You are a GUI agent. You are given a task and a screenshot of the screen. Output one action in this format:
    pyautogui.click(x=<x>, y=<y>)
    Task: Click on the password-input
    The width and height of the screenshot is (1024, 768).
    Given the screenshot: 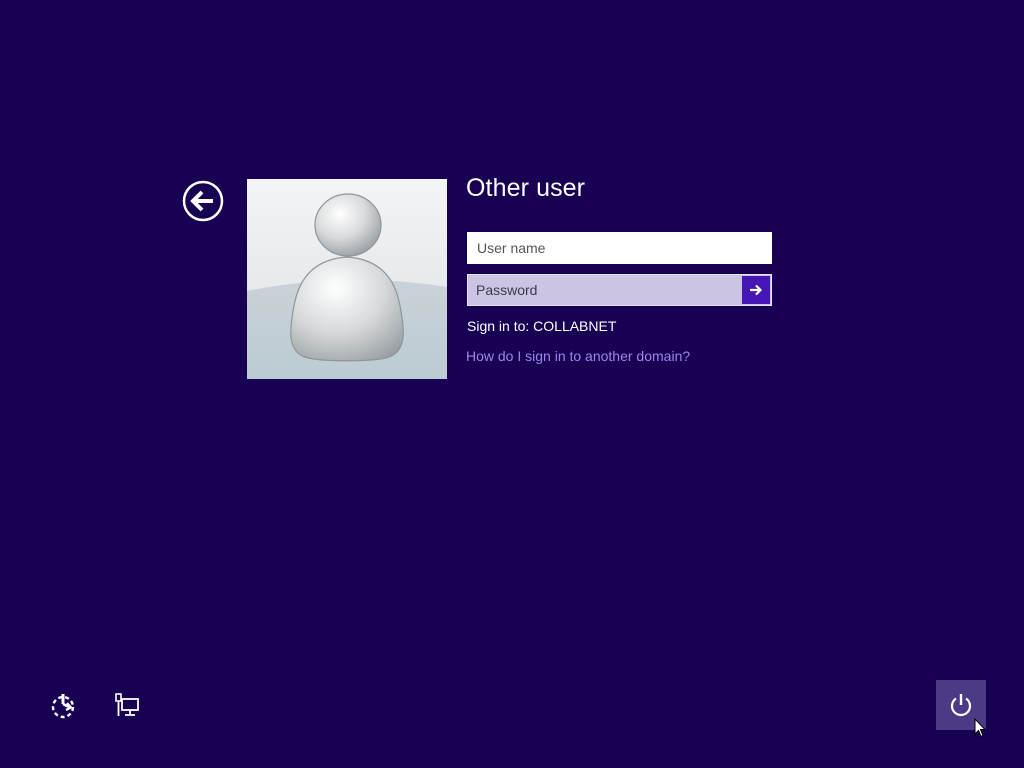 What is the action you would take?
    pyautogui.click(x=605, y=290)
    